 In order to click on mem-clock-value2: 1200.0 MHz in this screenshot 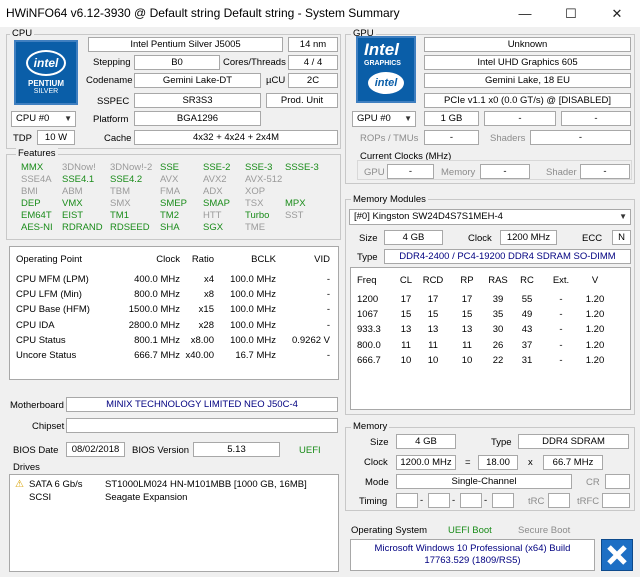, I will do `click(426, 462)`.